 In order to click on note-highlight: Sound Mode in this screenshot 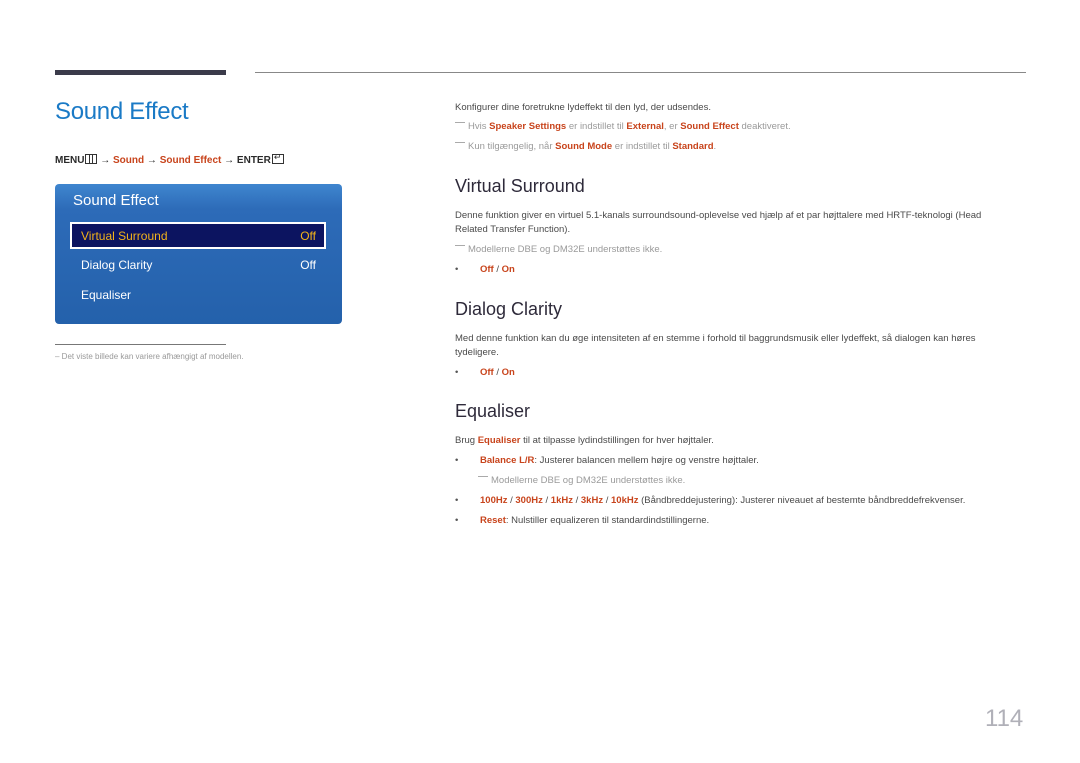, I will do `click(584, 146)`.